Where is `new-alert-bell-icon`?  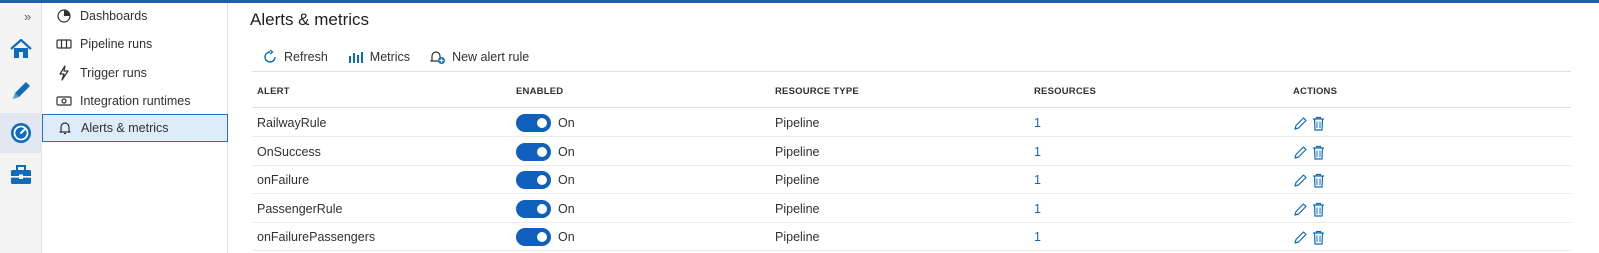
new-alert-bell-icon is located at coordinates (438, 57).